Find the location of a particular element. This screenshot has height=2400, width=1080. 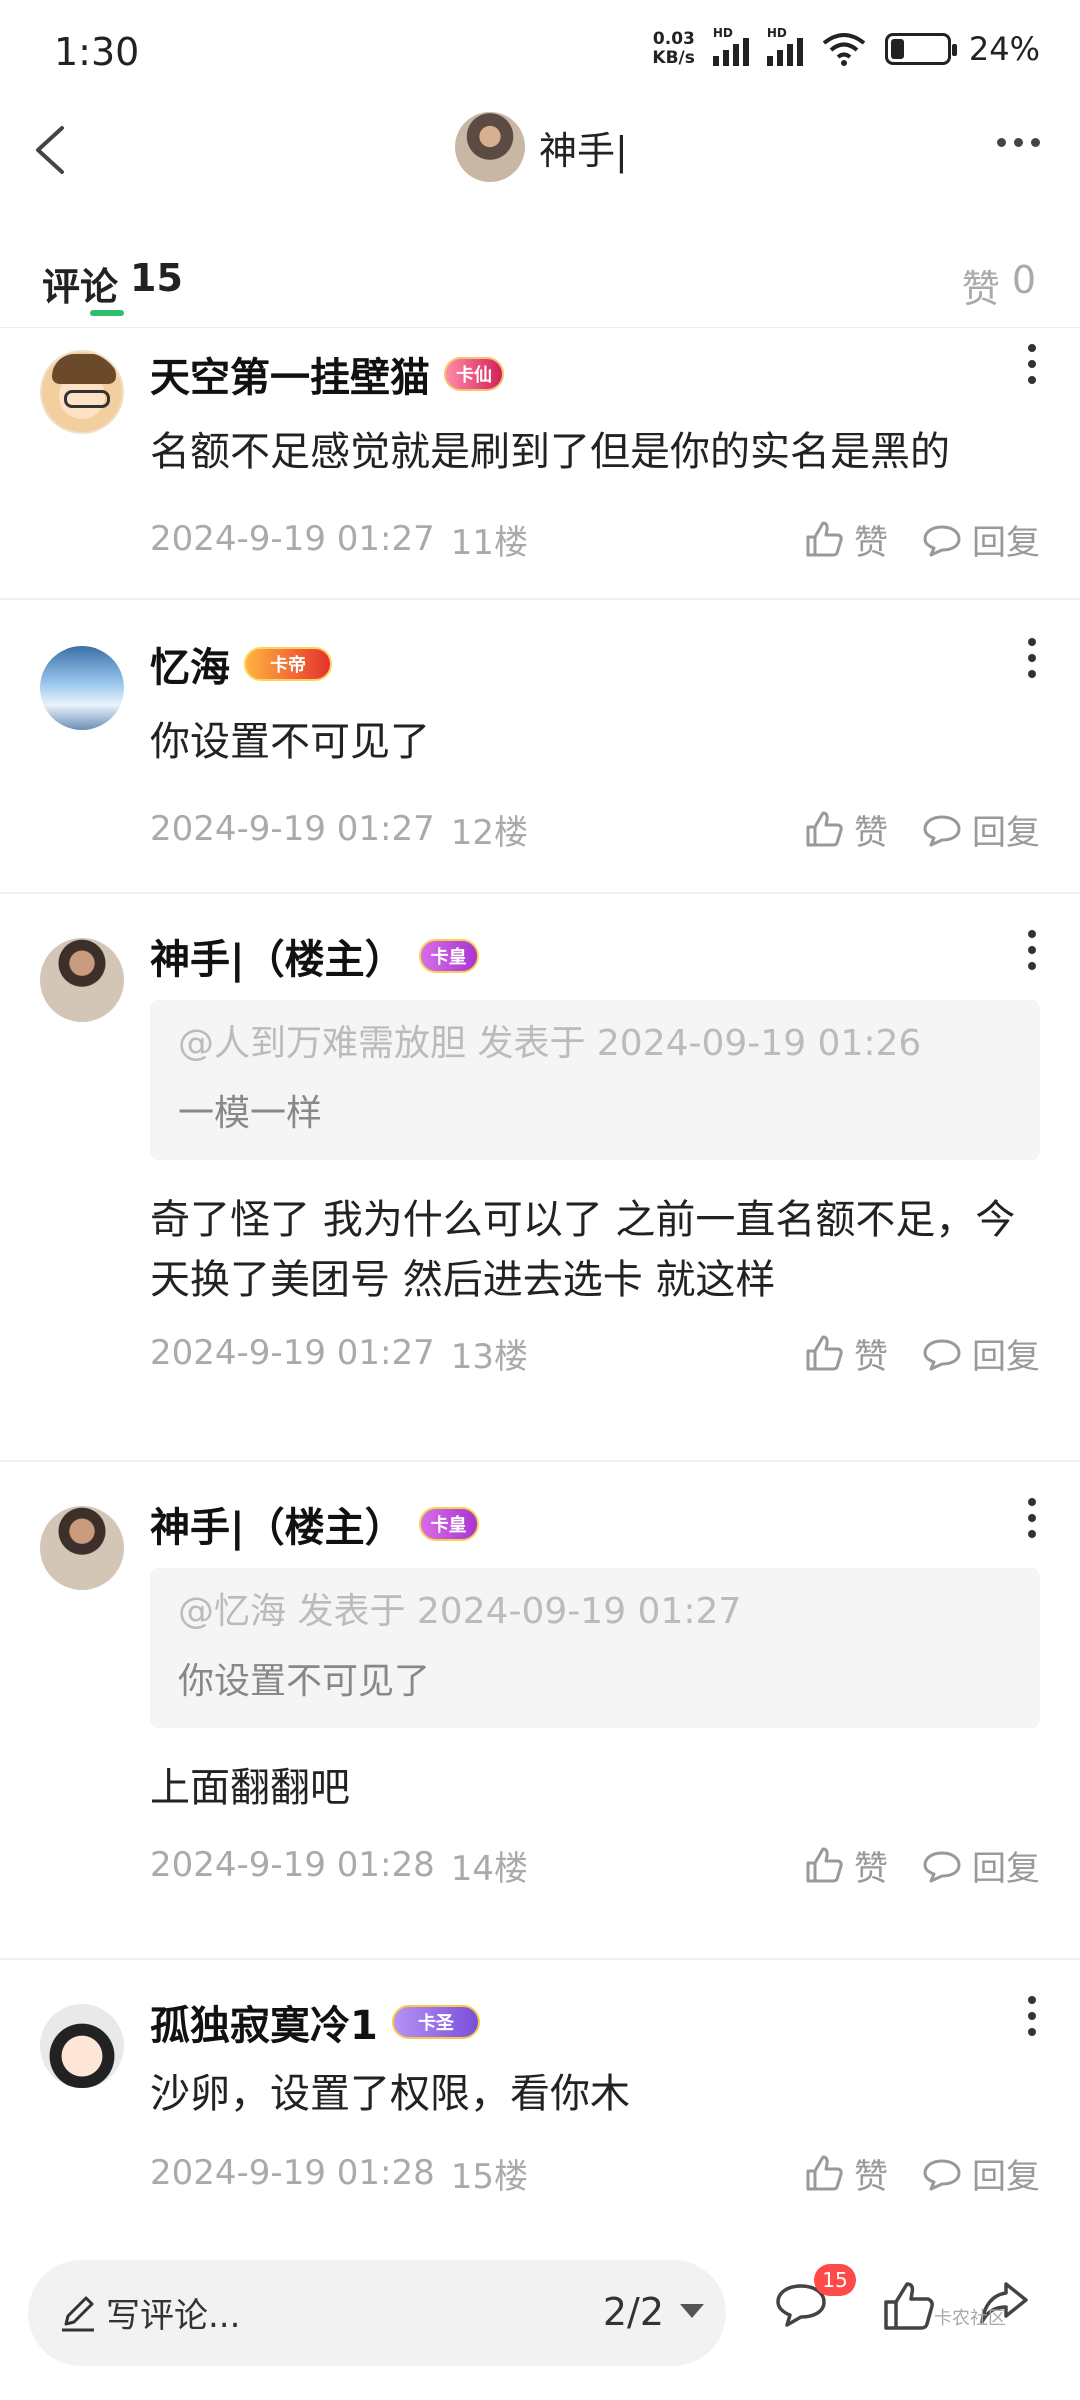

chevron-down-icon is located at coordinates (692, 2311).